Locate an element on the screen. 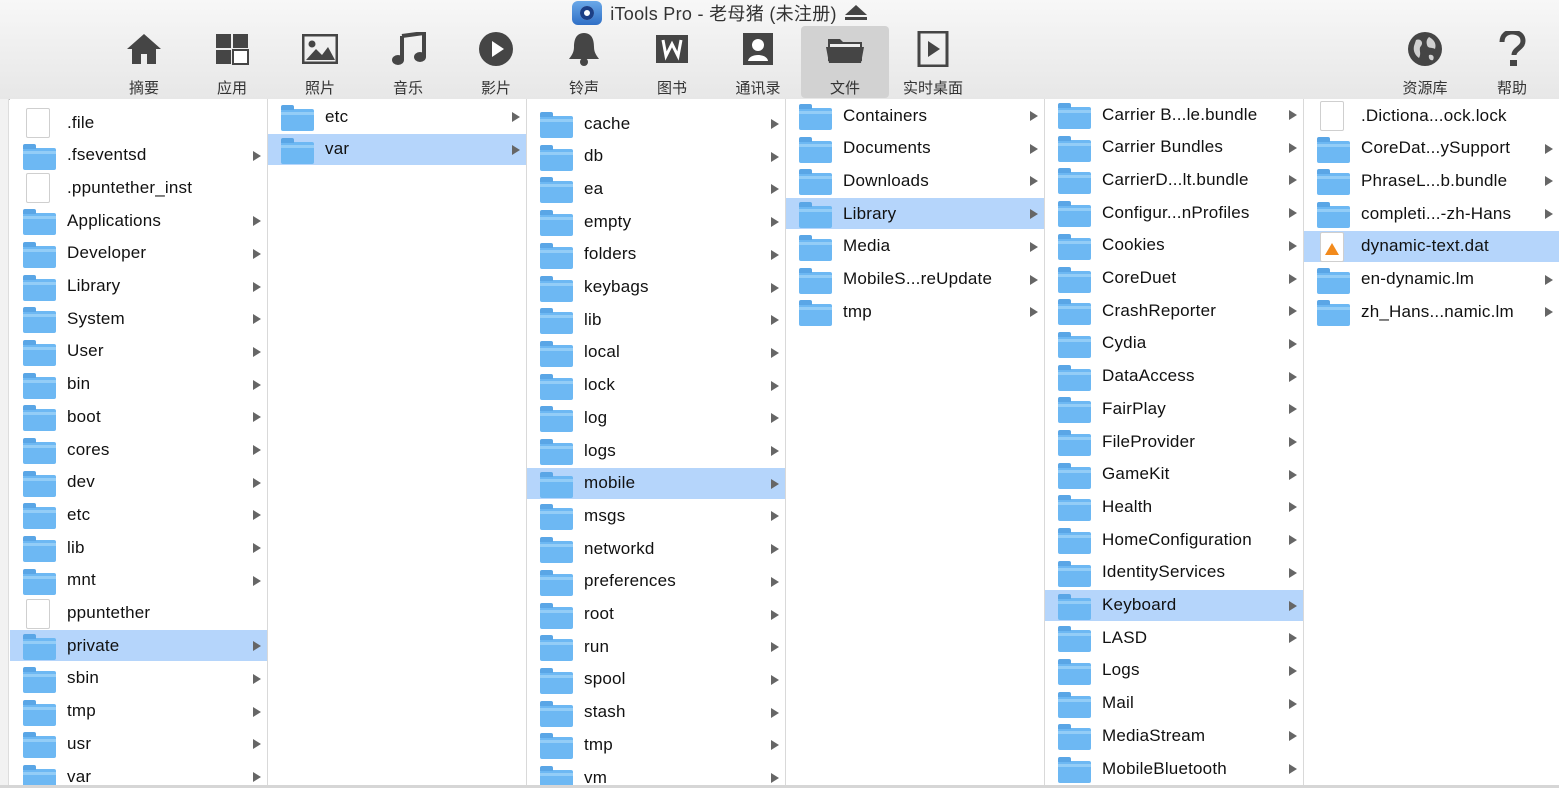 This screenshot has width=1559, height=788. folder-row: bin is located at coordinates (138, 384).